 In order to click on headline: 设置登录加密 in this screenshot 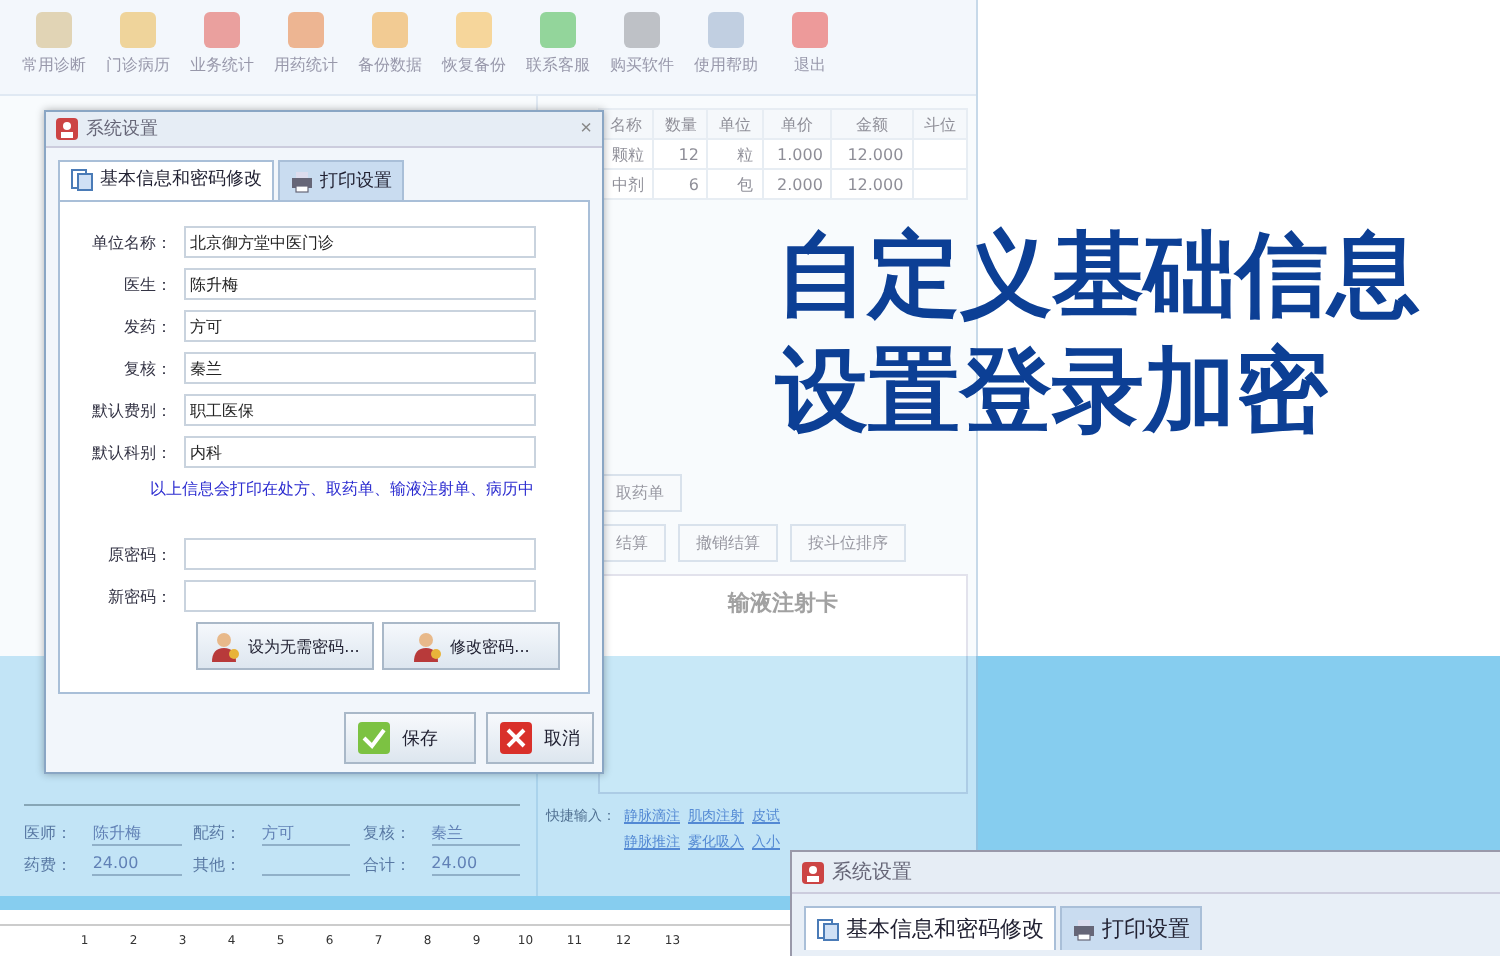, I will do `click(1053, 391)`.